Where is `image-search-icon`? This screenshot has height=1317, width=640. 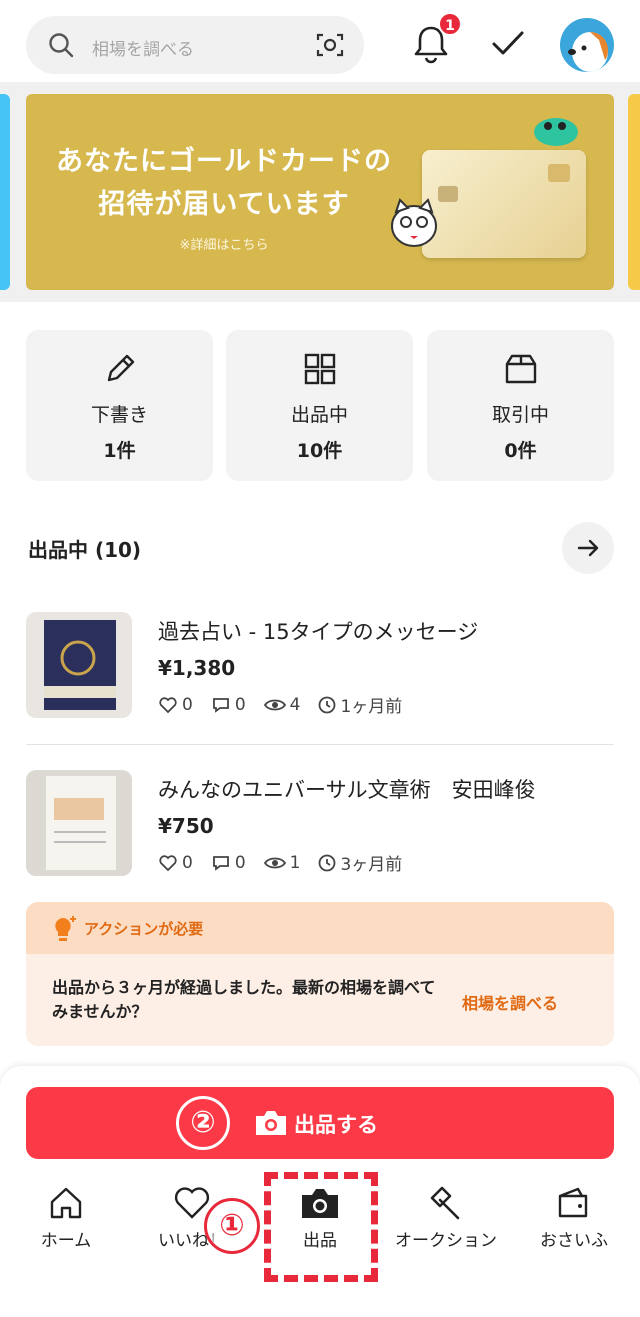
image-search-icon is located at coordinates (330, 45).